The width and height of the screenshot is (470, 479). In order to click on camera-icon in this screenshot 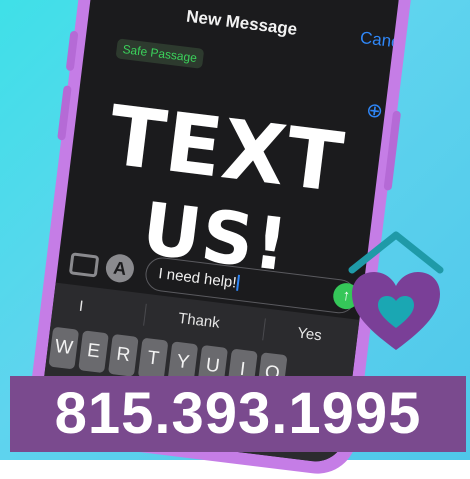, I will do `click(84, 265)`.